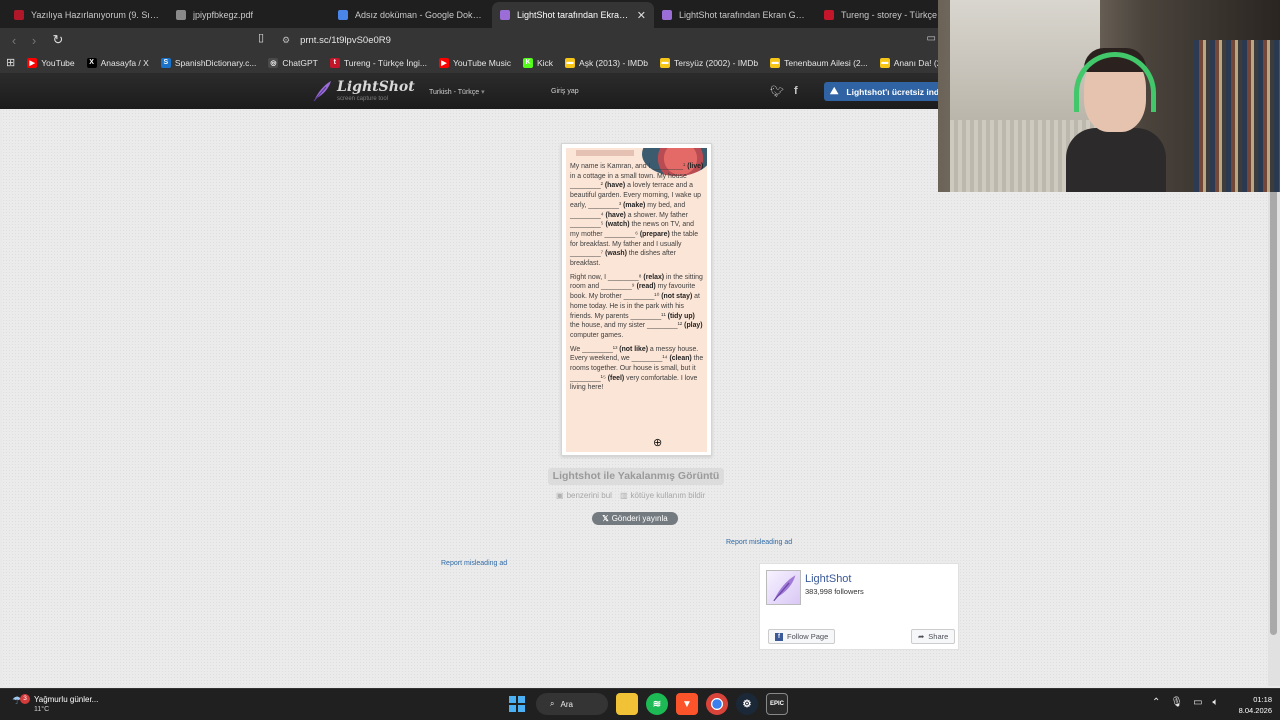 This screenshot has height=720, width=1280. I want to click on find-similar-label: benzerini bul, so click(589, 495).